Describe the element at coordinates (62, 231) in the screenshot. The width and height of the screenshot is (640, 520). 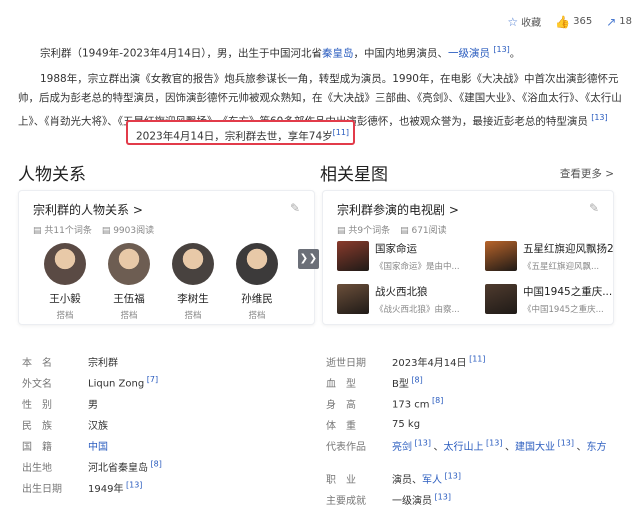
I see `entry-count: ▤ 共11个词条` at that location.